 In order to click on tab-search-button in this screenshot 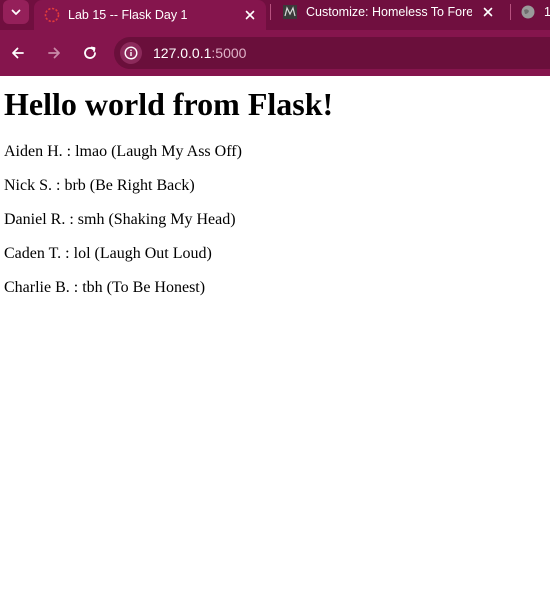, I will do `click(16, 12)`.